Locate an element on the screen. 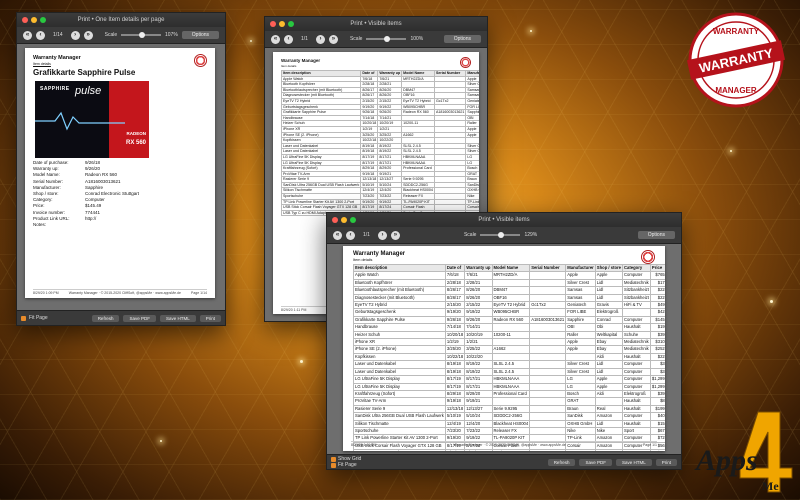  show-grid-checkbox is located at coordinates (333, 459).